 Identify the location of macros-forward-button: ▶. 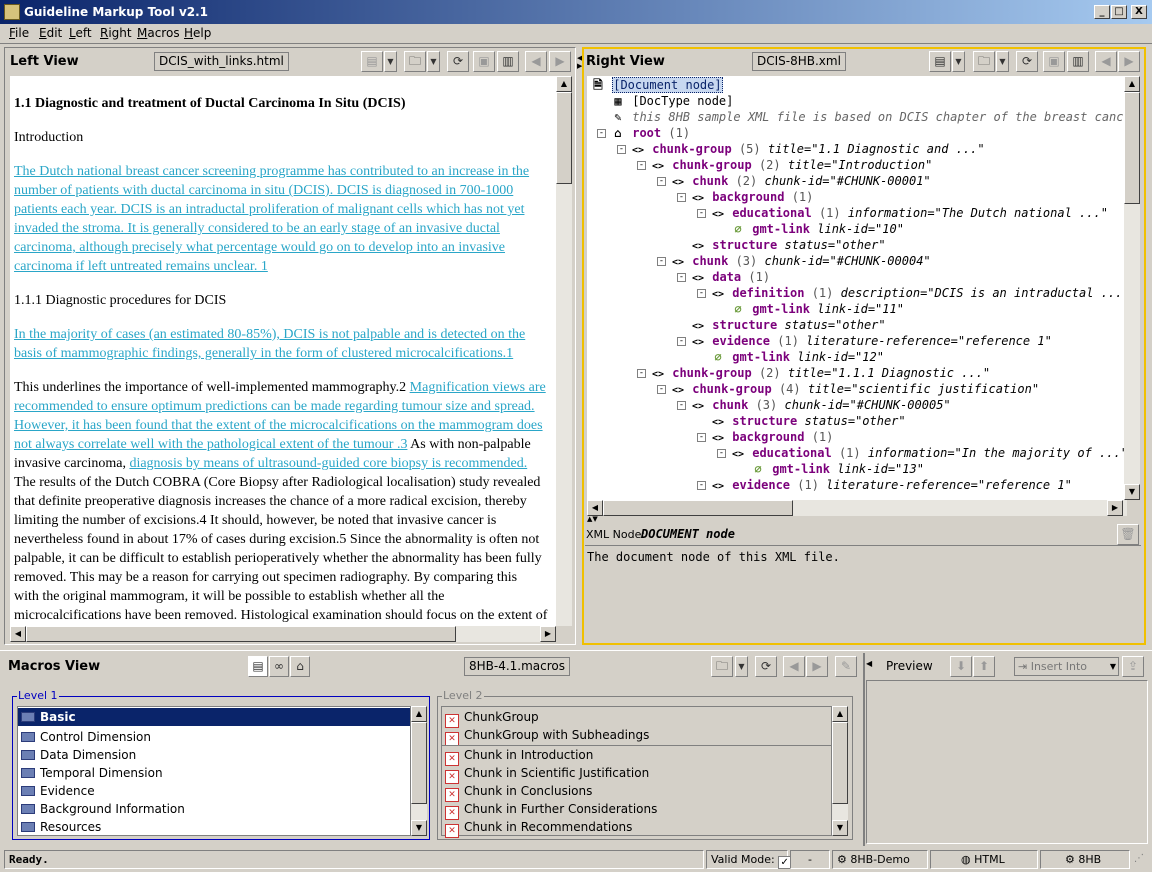
(817, 666).